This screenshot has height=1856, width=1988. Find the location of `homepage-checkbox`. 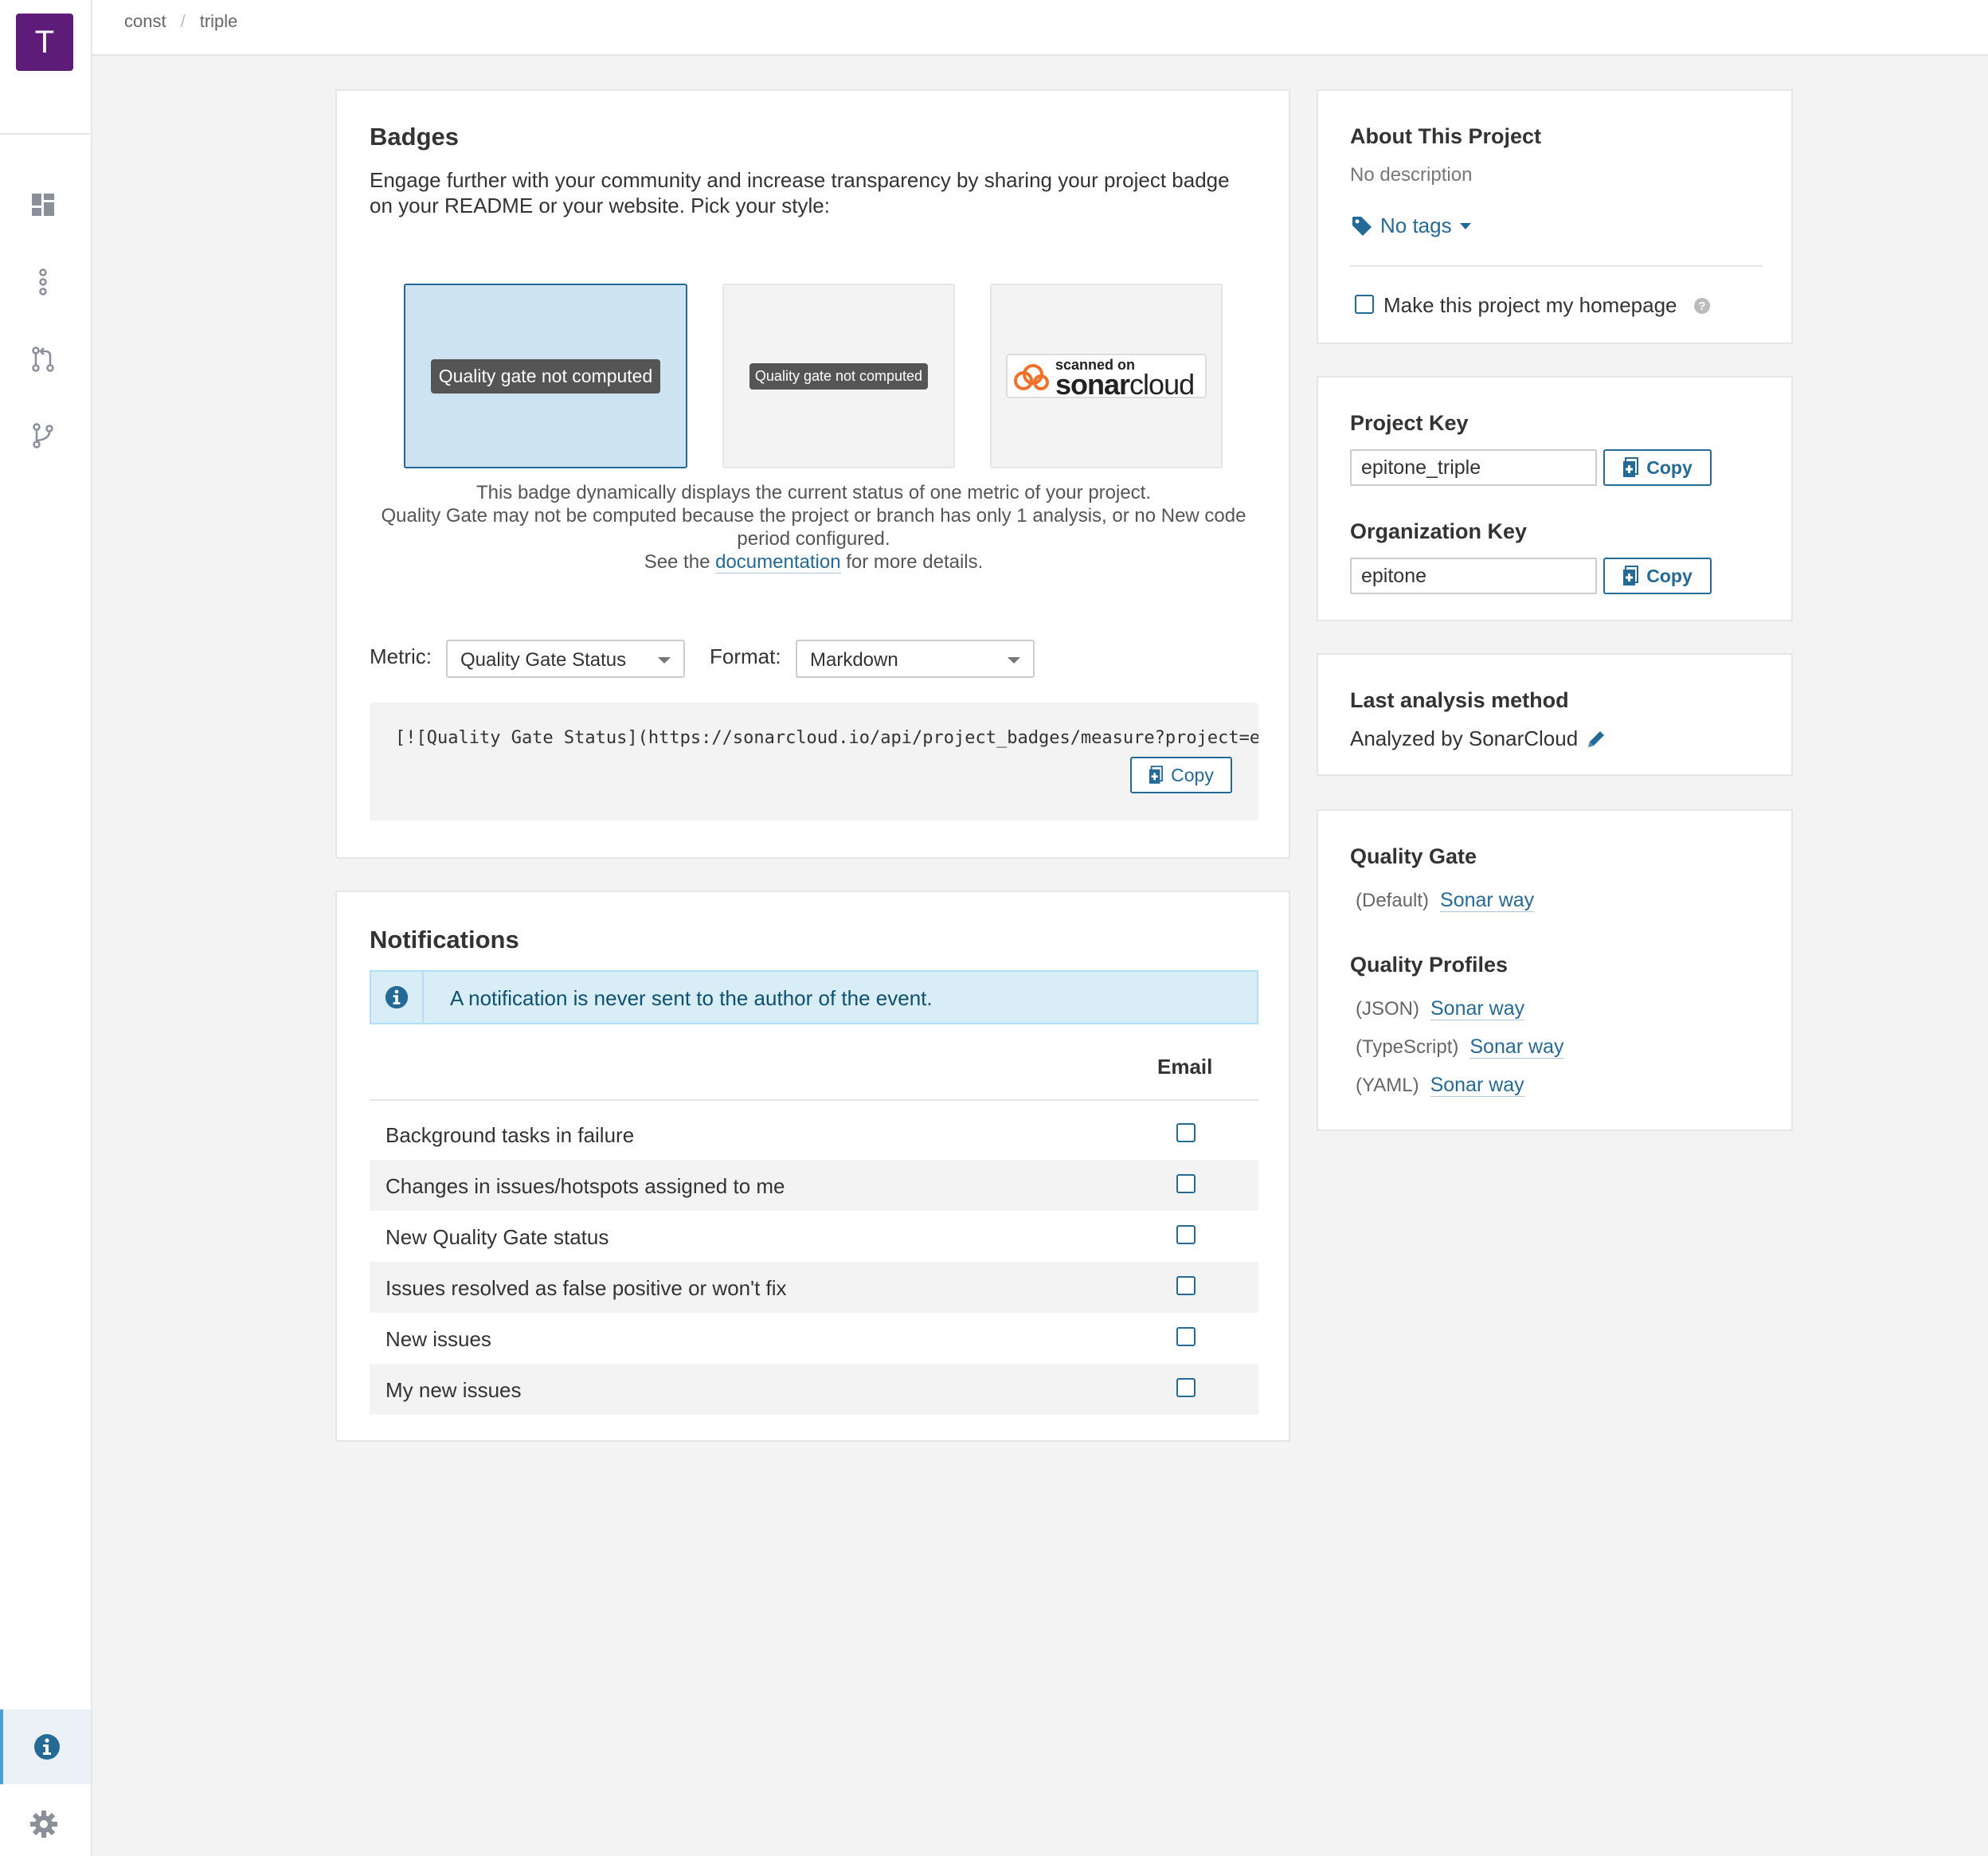

homepage-checkbox is located at coordinates (1364, 304).